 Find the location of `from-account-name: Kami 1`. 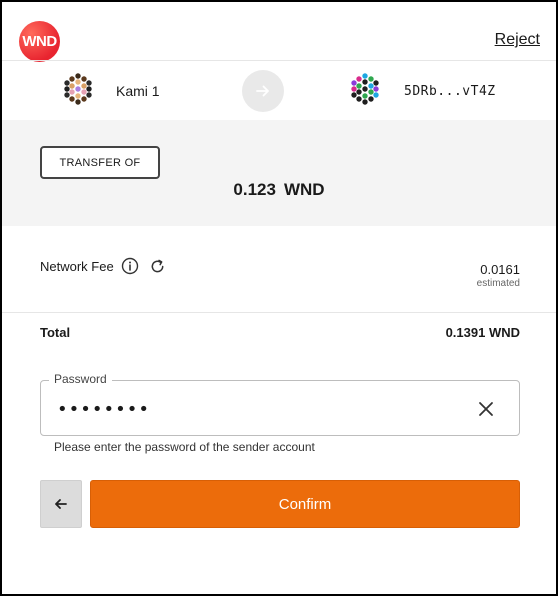

from-account-name: Kami 1 is located at coordinates (138, 91).